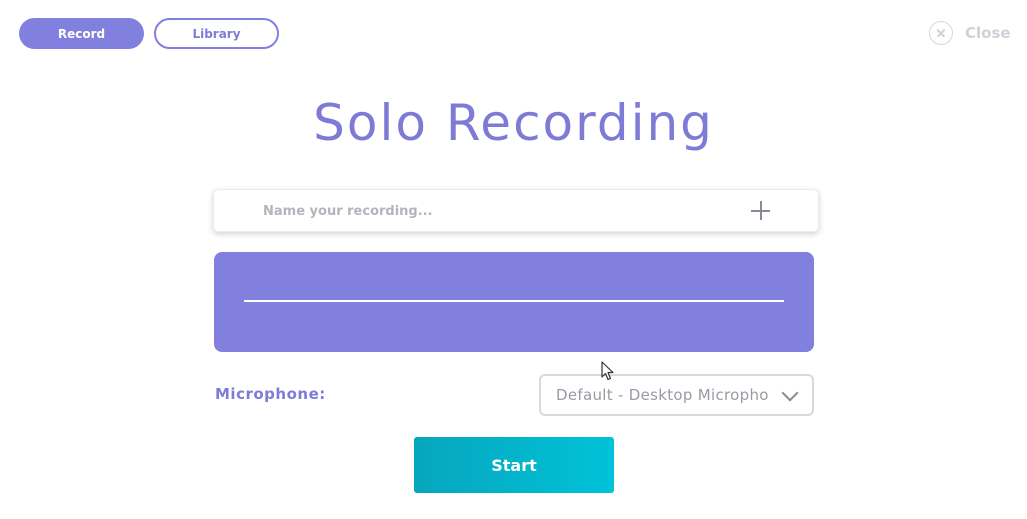 This screenshot has height=519, width=1027. Describe the element at coordinates (941, 33) in the screenshot. I see `close-icon` at that location.